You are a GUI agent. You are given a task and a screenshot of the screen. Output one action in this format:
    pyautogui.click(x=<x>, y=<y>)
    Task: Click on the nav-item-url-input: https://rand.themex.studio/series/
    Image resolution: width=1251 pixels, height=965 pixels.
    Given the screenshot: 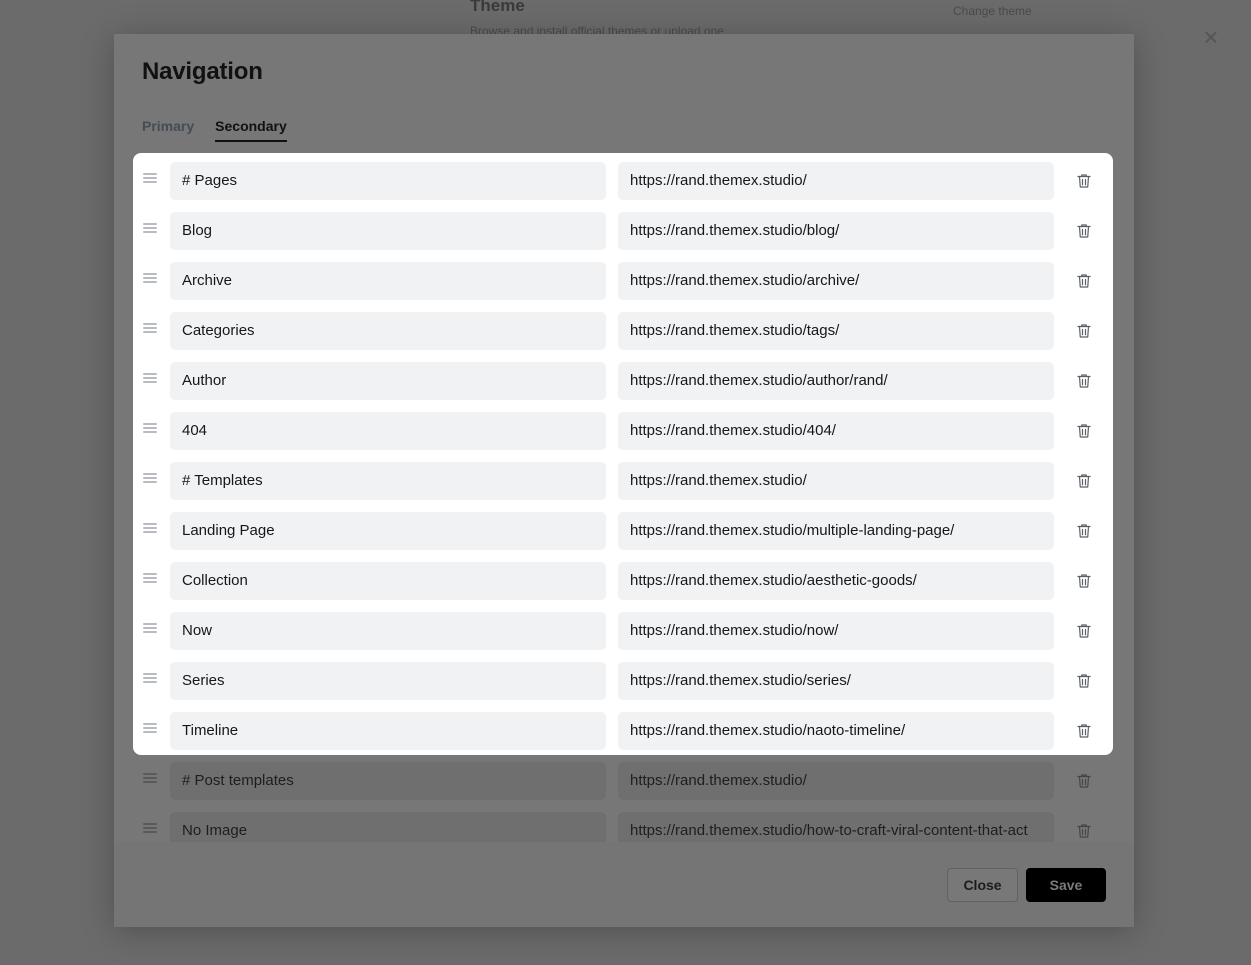 What is the action you would take?
    pyautogui.click(x=836, y=681)
    